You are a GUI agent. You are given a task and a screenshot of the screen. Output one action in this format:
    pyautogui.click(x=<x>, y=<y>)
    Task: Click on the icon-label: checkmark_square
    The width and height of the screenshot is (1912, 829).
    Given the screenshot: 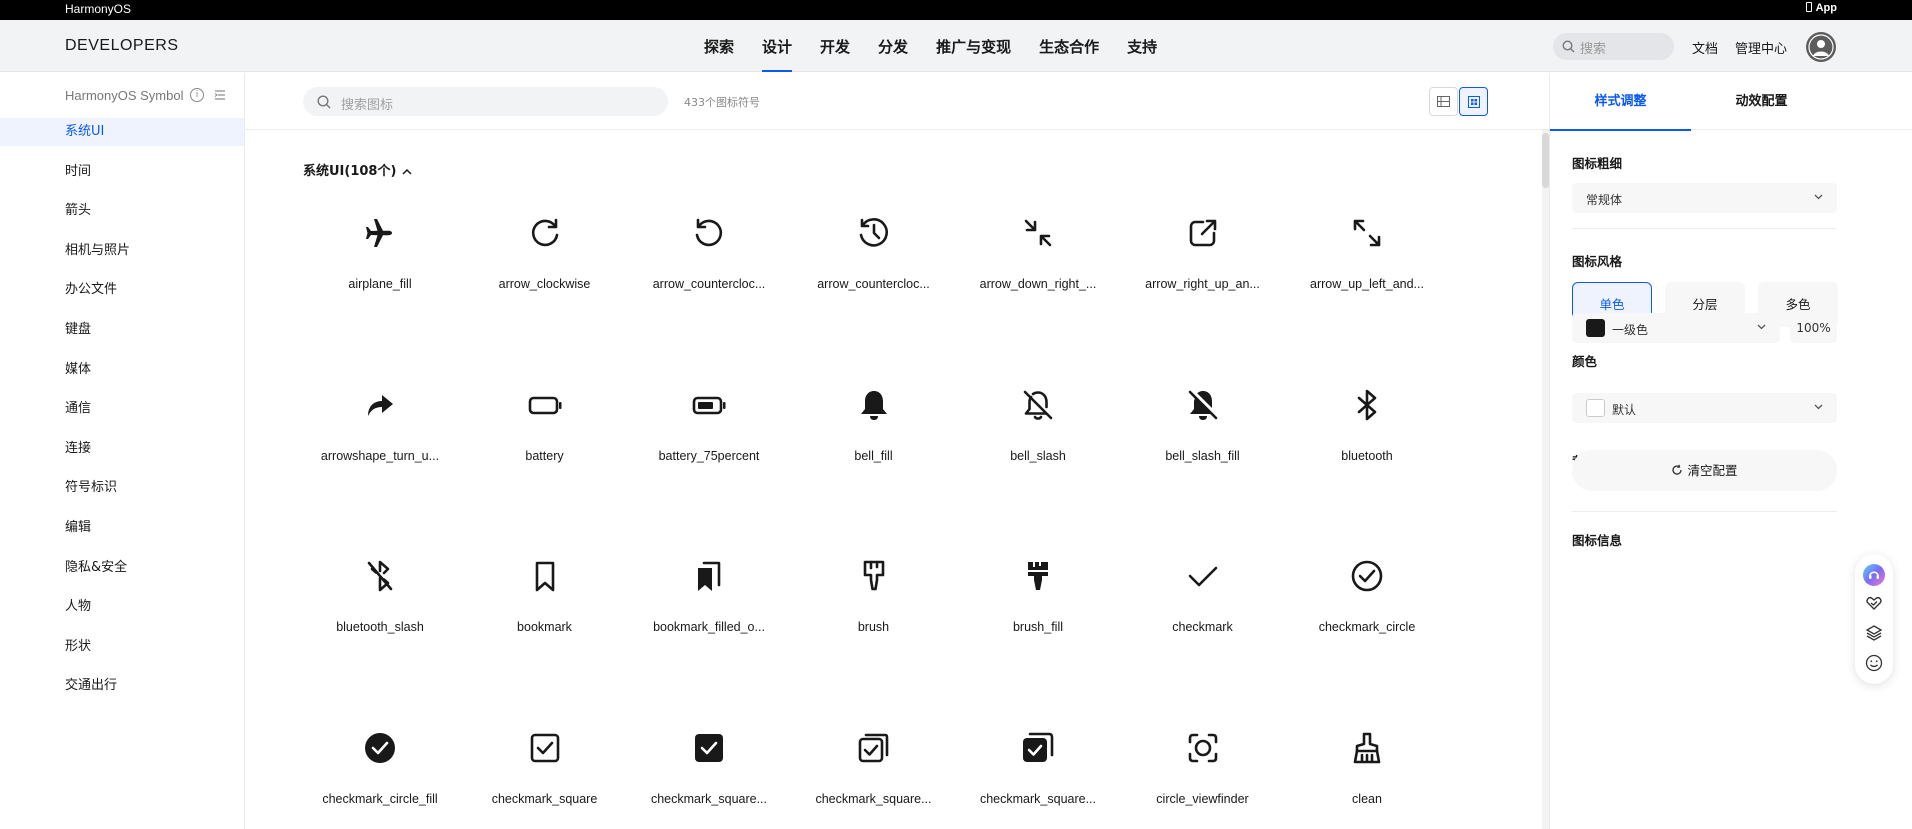 What is the action you would take?
    pyautogui.click(x=544, y=798)
    